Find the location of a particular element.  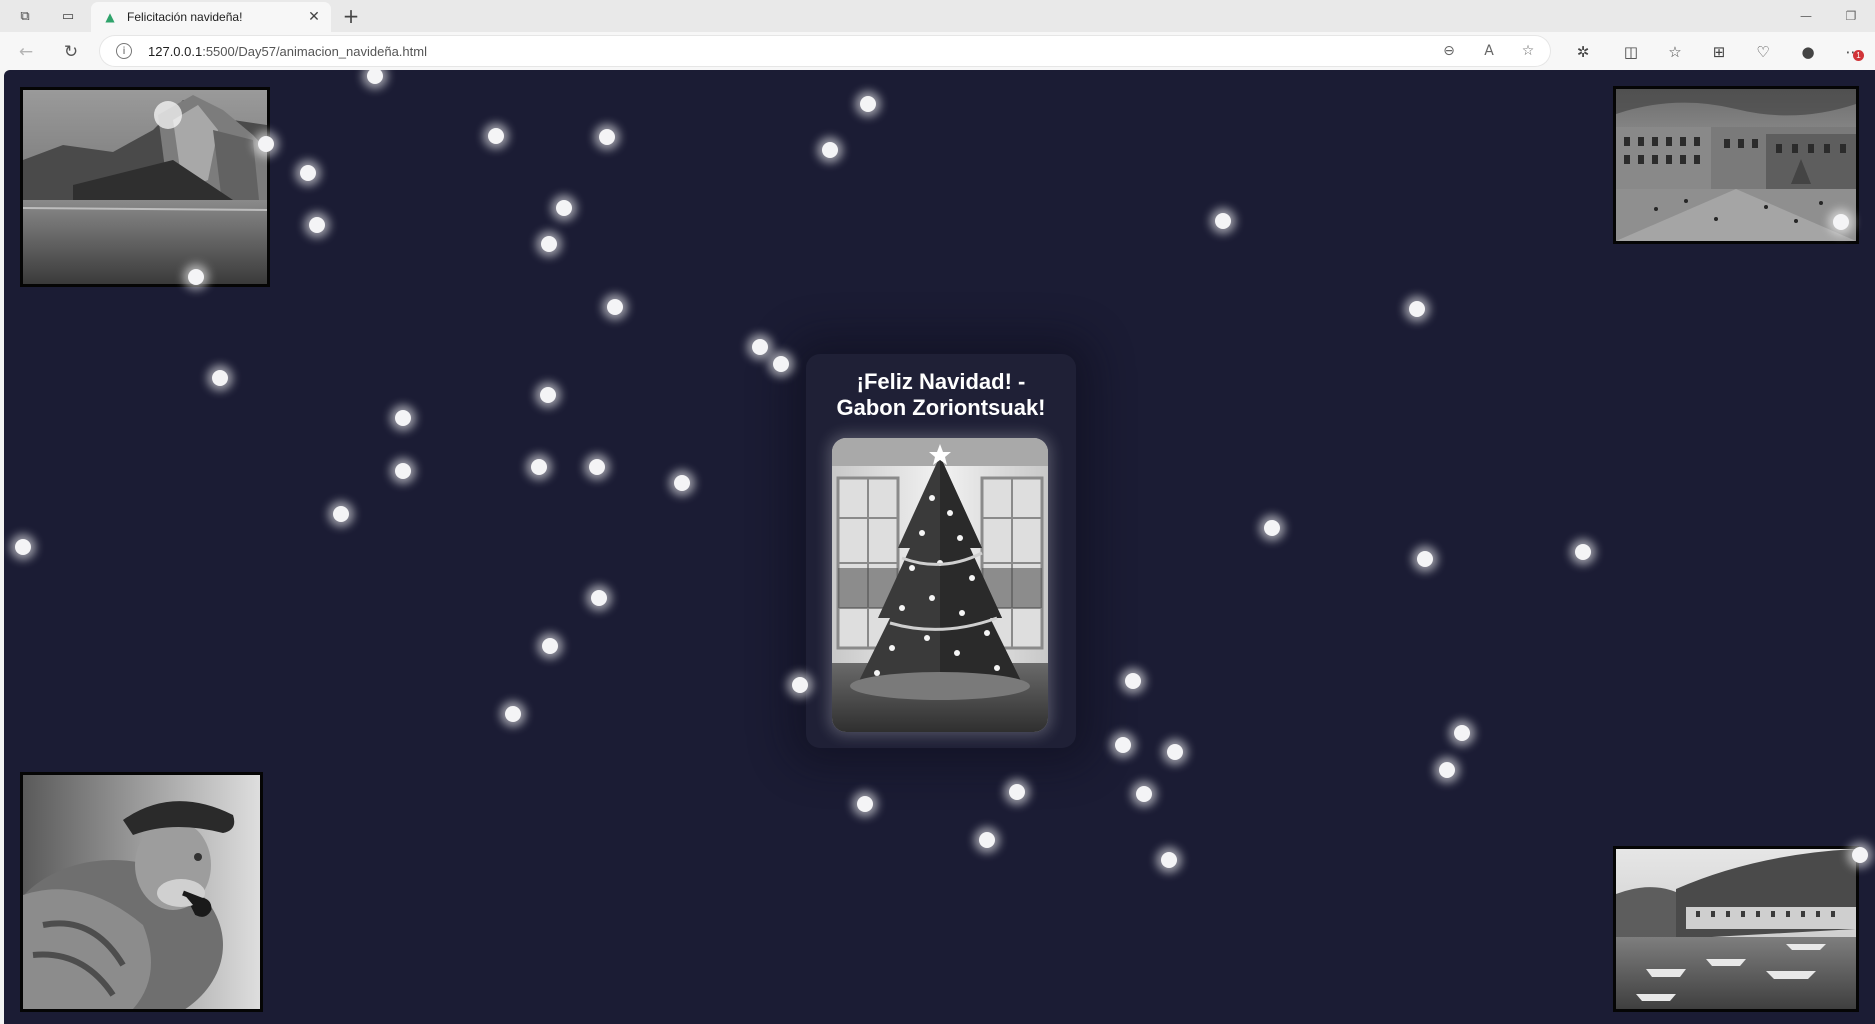

browser-tab: ▲ Felicitación navideña! ✕ is located at coordinates (211, 17).